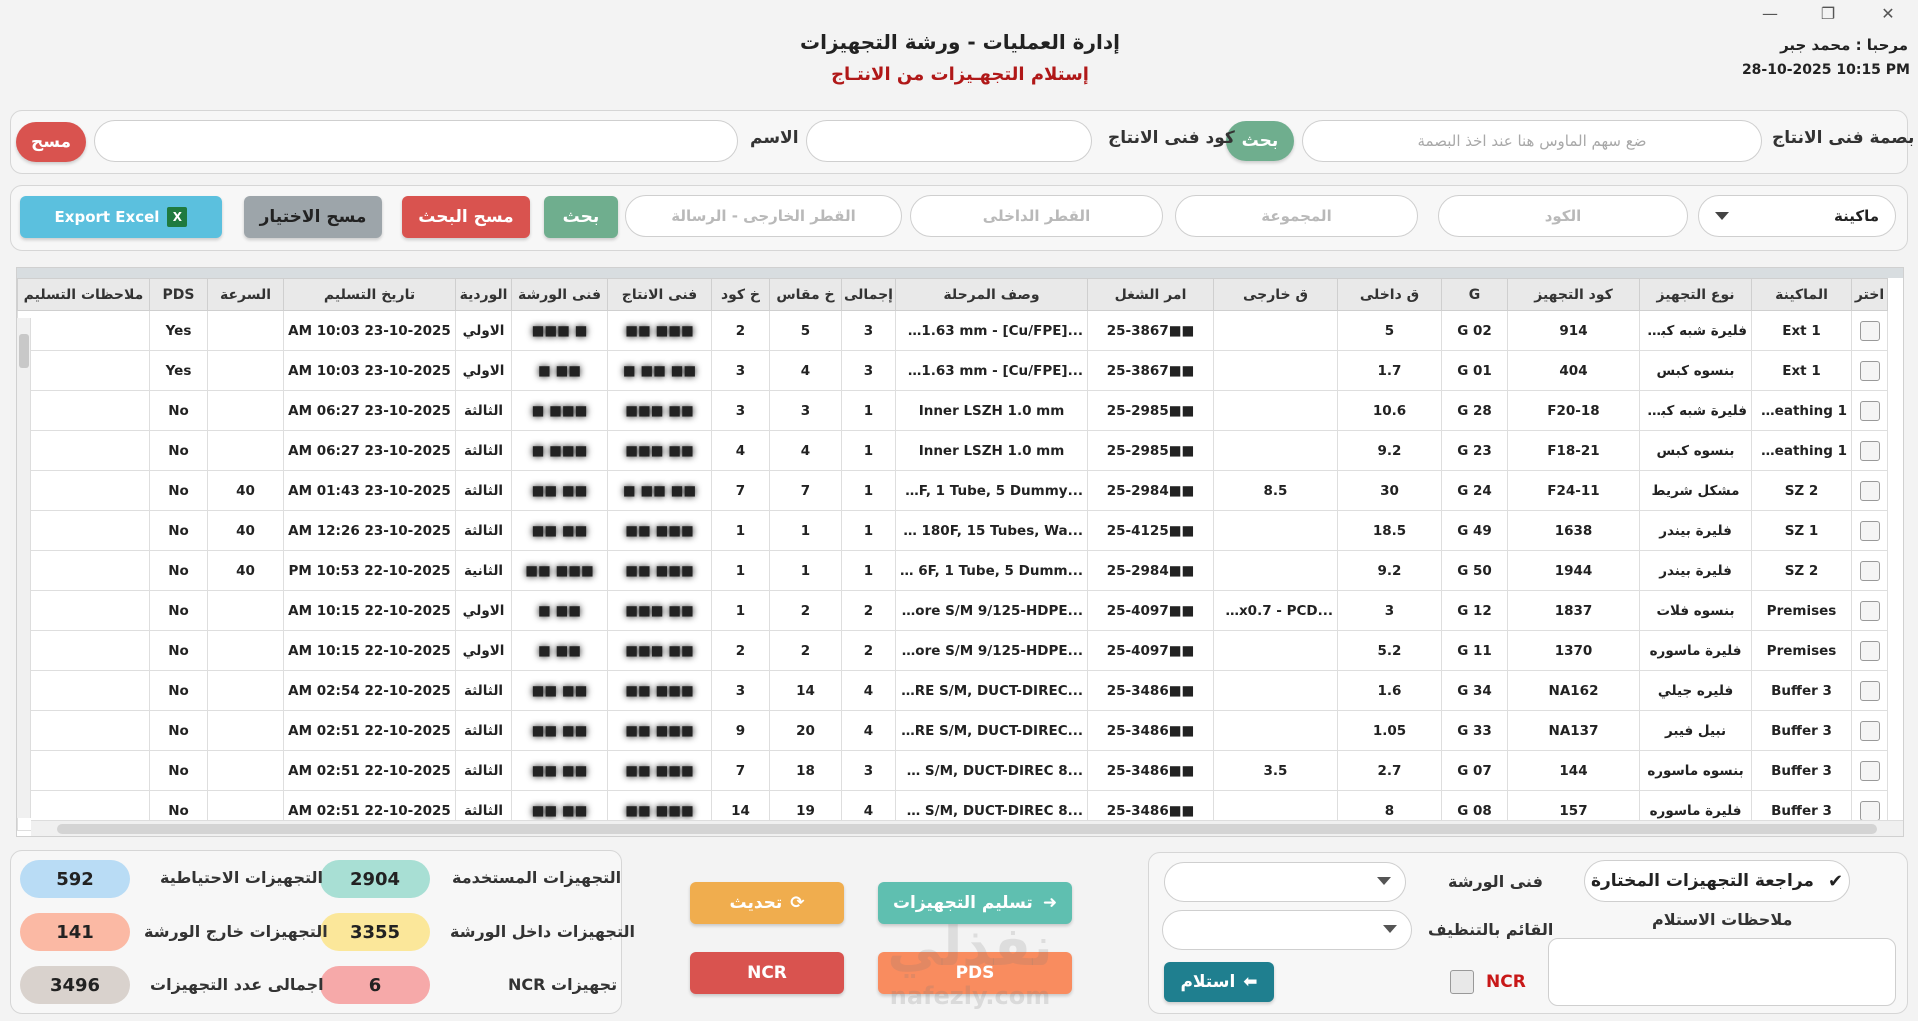  I want to click on deliver-button: تسليم التجهيزات ➜, so click(975, 903).